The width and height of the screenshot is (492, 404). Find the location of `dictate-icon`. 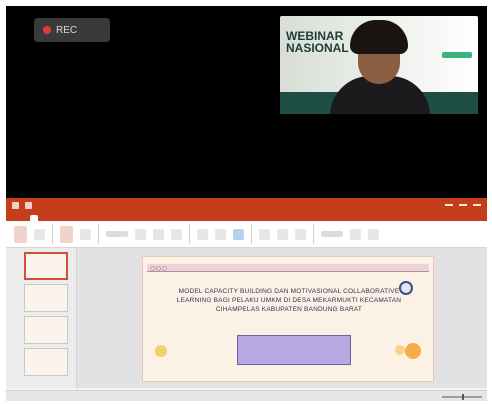

dictate-icon is located at coordinates (355, 234).